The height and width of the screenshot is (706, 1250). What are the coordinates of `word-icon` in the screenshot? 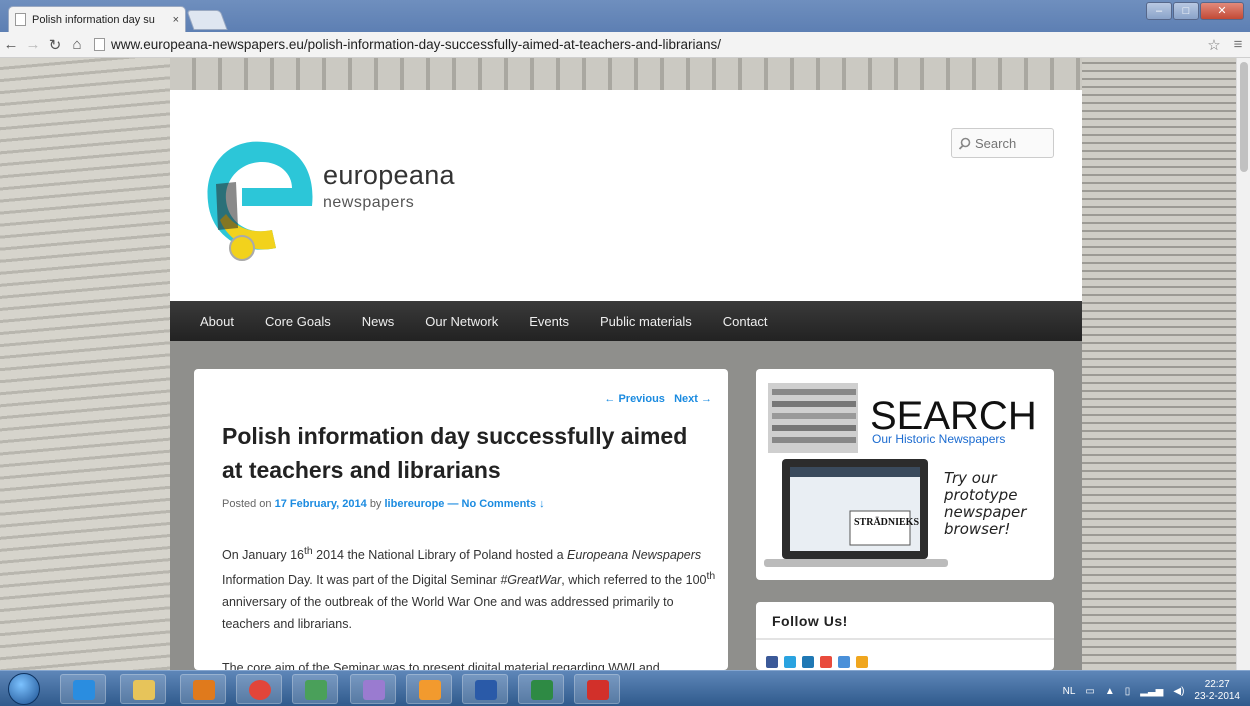 It's located at (485, 689).